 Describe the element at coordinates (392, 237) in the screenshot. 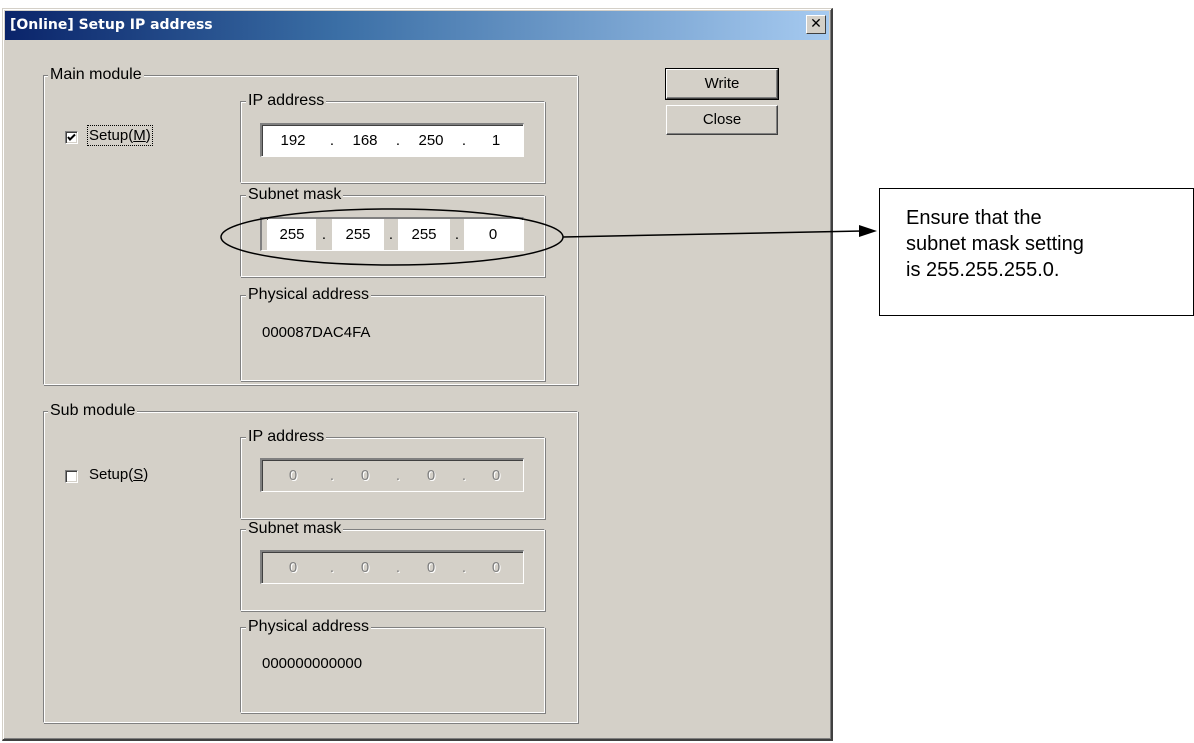

I see `highlight-ellipse` at that location.